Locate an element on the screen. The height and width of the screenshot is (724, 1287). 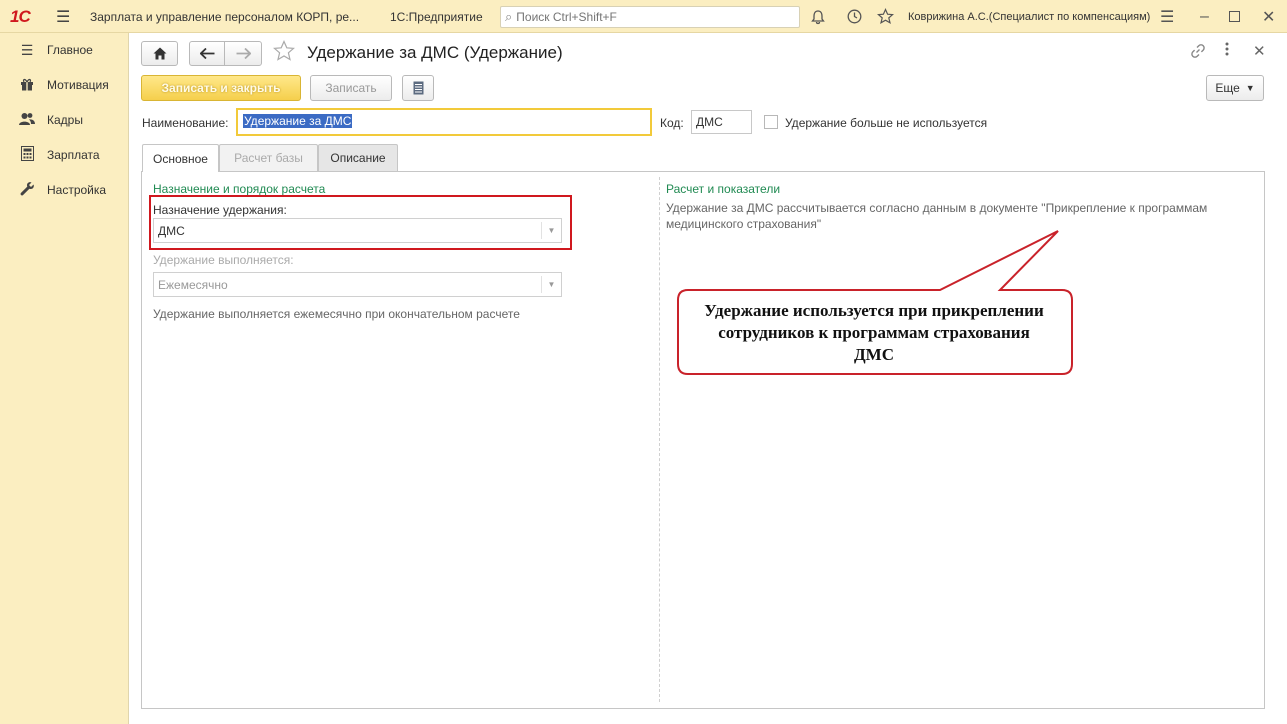
arrow-right-icon is located at coordinates (243, 53).